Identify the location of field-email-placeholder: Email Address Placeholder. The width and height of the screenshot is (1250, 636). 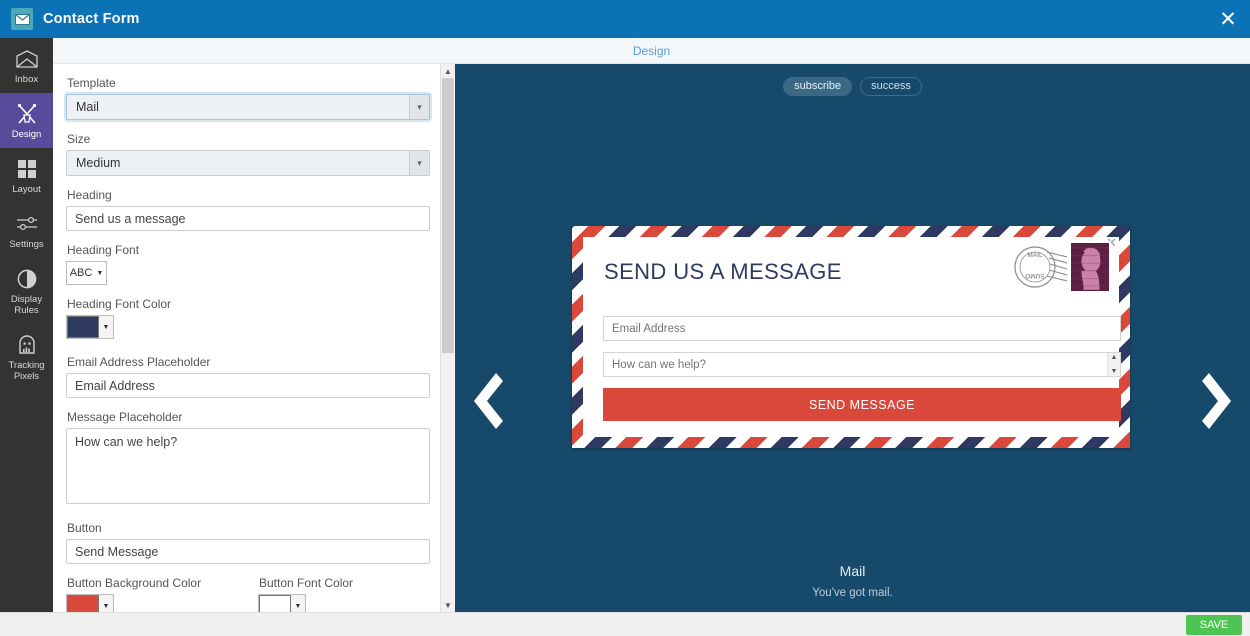
(249, 376).